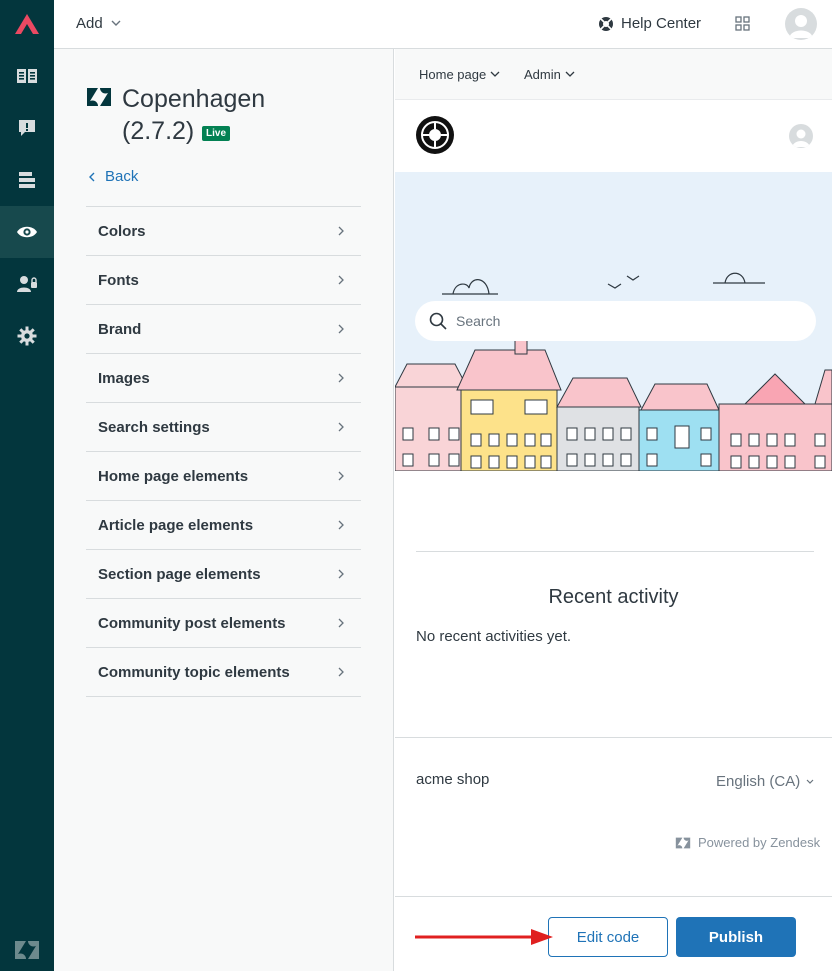 This screenshot has width=832, height=971. What do you see at coordinates (453, 74) in the screenshot?
I see `home-page-label: Home page` at bounding box center [453, 74].